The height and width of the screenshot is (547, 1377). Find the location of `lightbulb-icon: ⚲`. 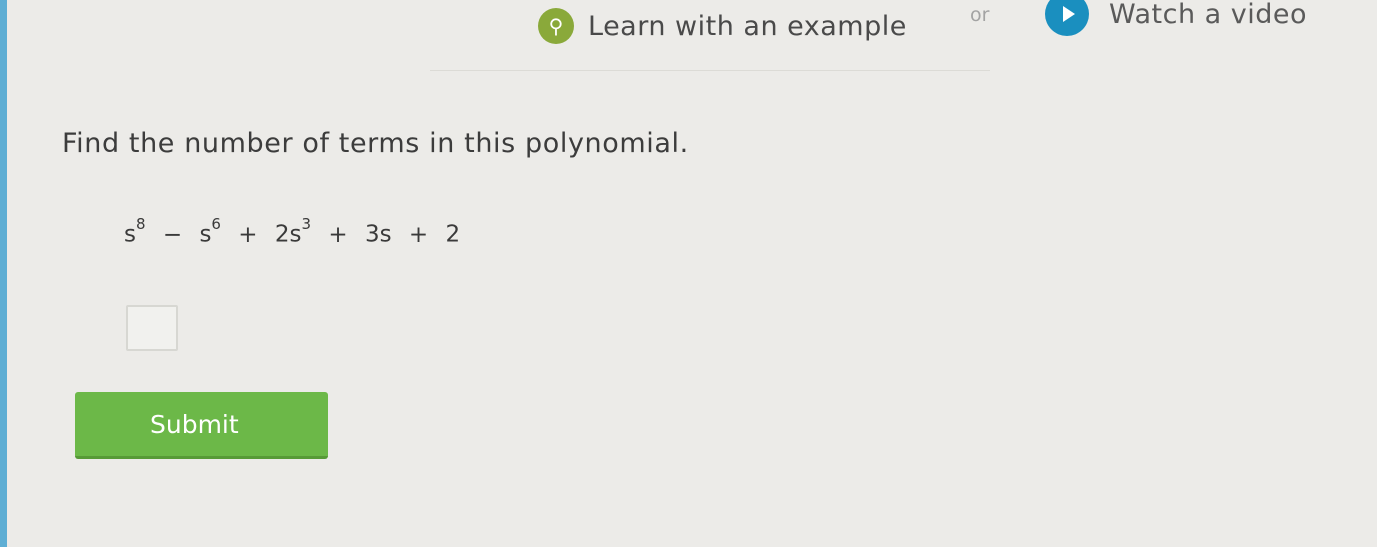

lightbulb-icon: ⚲ is located at coordinates (556, 26).